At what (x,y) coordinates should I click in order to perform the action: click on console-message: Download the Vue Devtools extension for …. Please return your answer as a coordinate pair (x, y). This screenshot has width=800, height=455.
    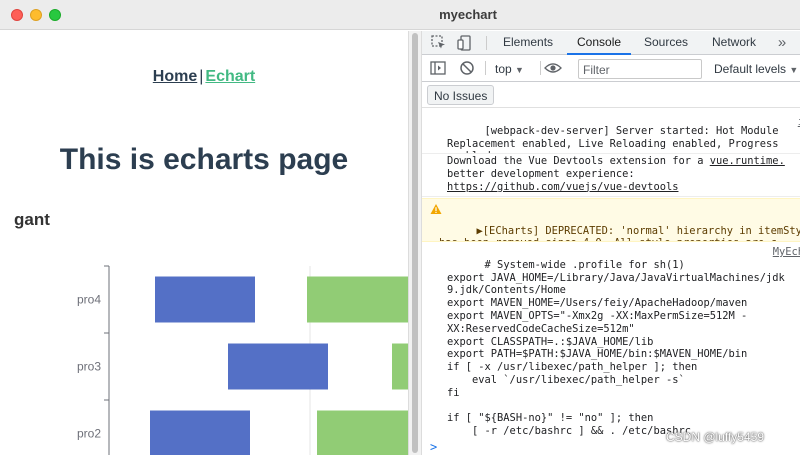
    Looking at the image, I should click on (611, 176).